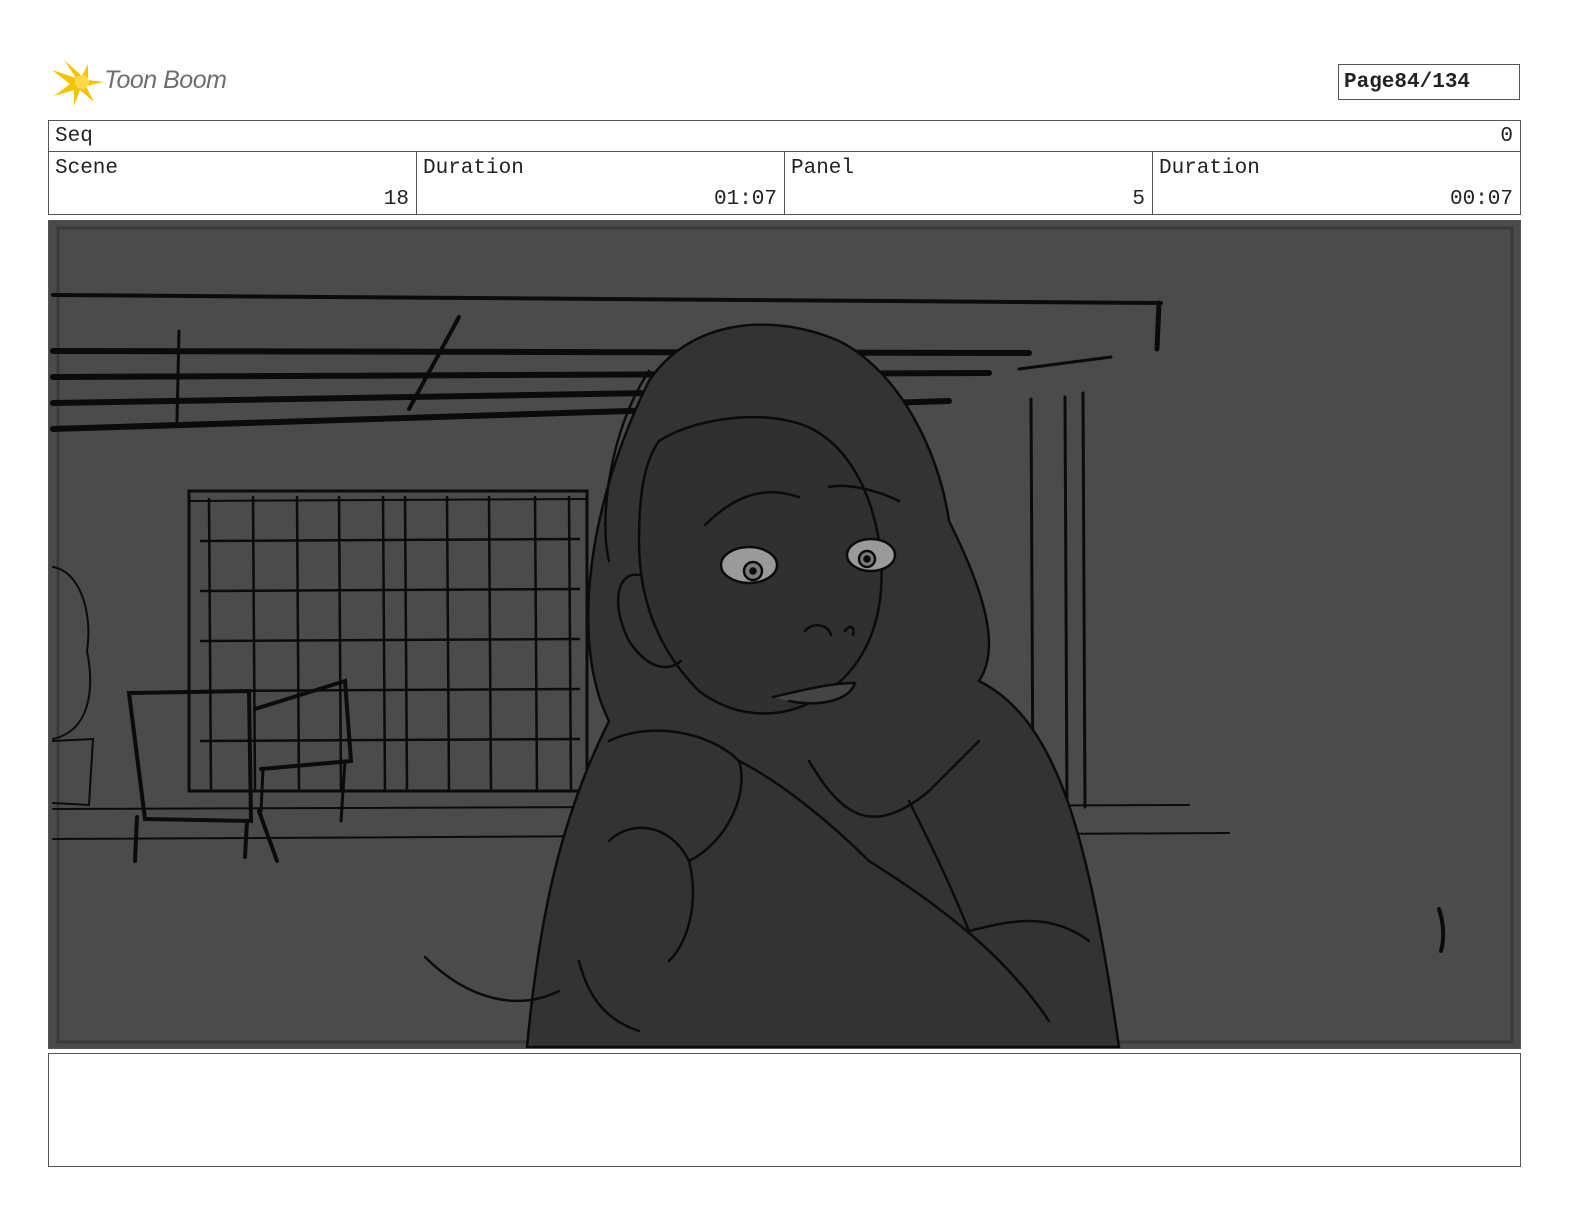 This screenshot has height=1225, width=1582. Describe the element at coordinates (1209, 168) in the screenshot. I see `panel-duration-label: Duration` at that location.